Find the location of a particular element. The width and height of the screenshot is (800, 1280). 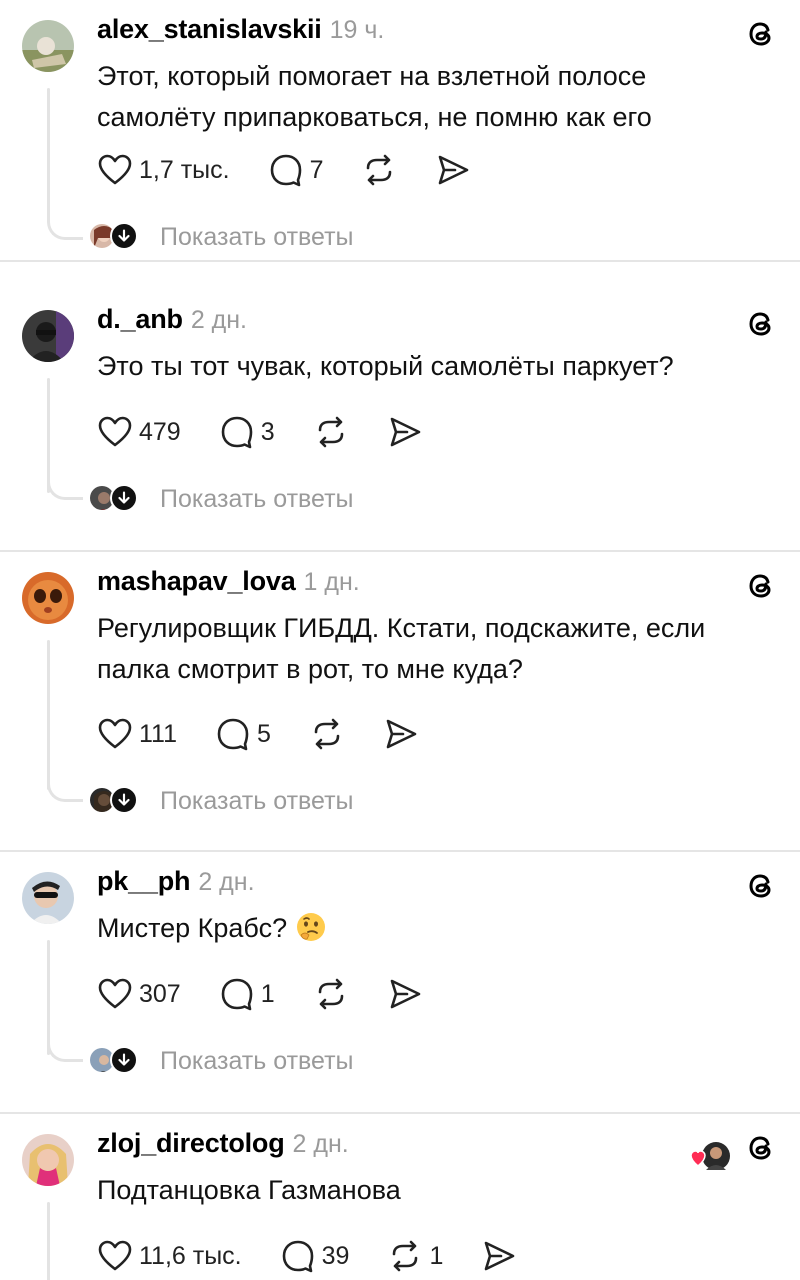

action-bar: 11,6 тыс. 39 1 is located at coordinates (326, 1256).